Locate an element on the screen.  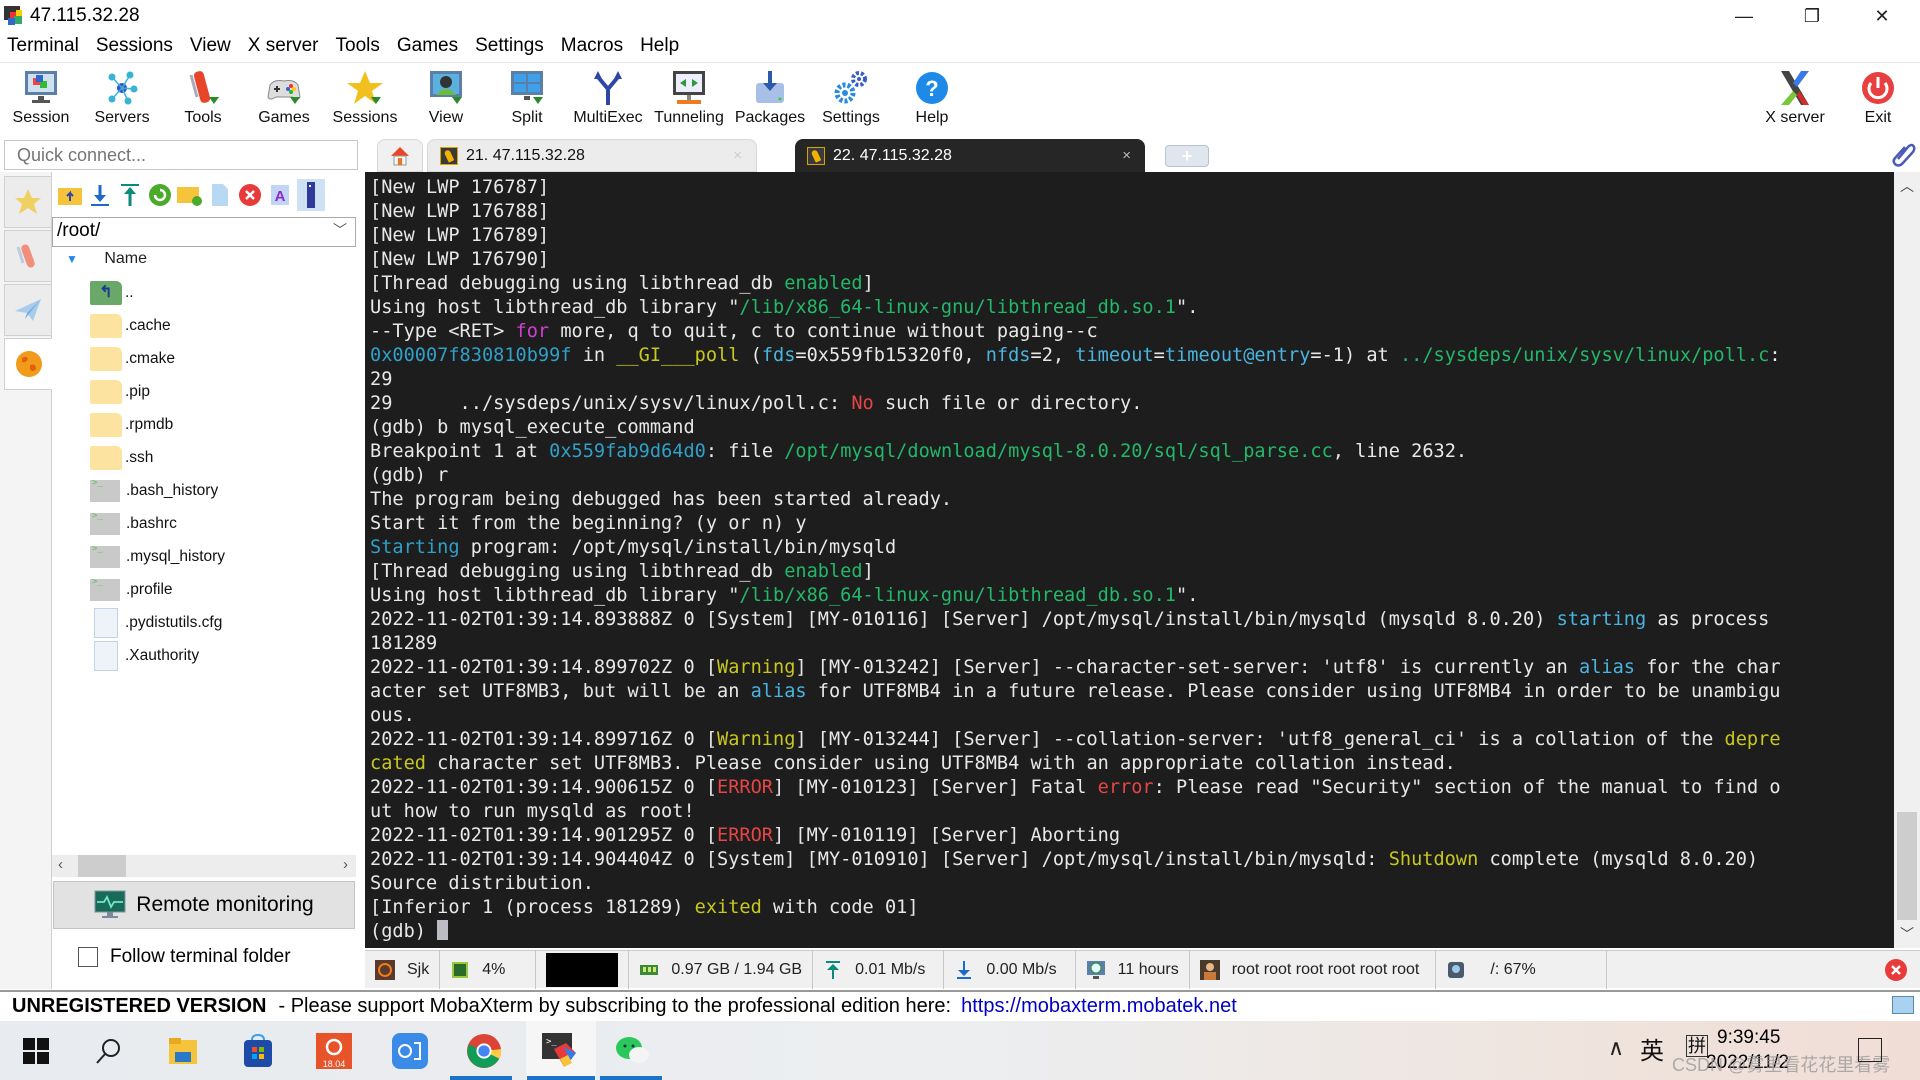
refresh-button is located at coordinates (160, 195).